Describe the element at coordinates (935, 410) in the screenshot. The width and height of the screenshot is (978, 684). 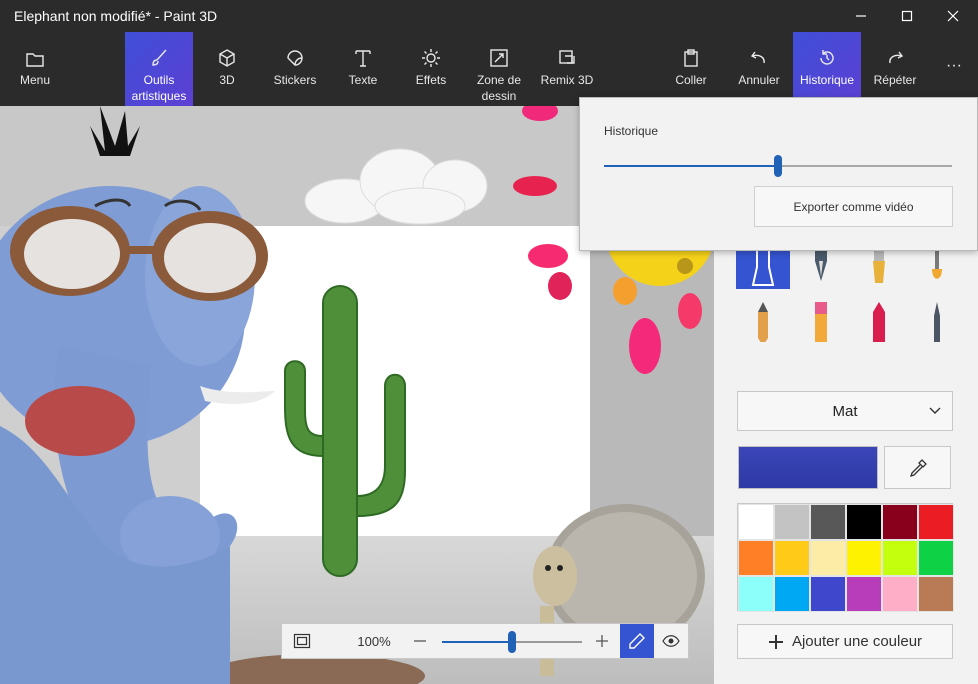
I see `chevron-down-icon` at that location.